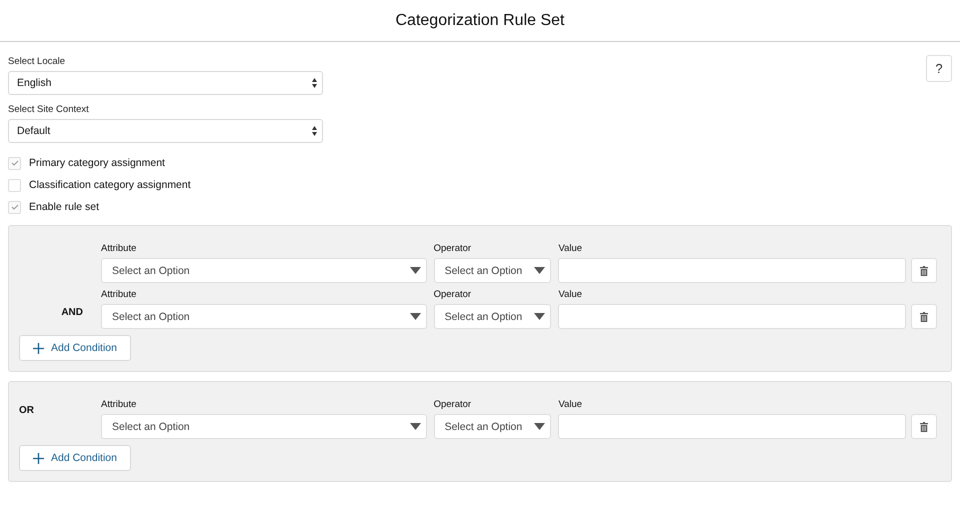 The height and width of the screenshot is (521, 960). I want to click on group-connector: OR, so click(26, 410).